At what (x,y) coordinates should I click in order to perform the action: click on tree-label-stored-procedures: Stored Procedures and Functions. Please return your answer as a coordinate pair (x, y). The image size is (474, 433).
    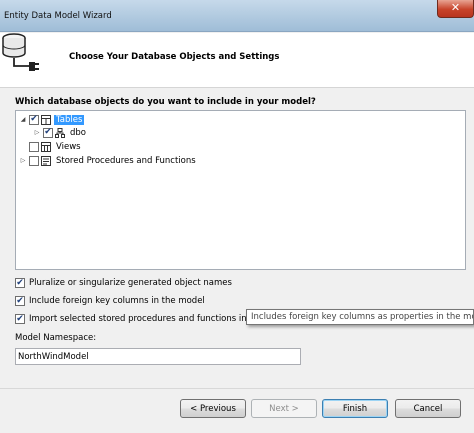
    Looking at the image, I should click on (126, 160).